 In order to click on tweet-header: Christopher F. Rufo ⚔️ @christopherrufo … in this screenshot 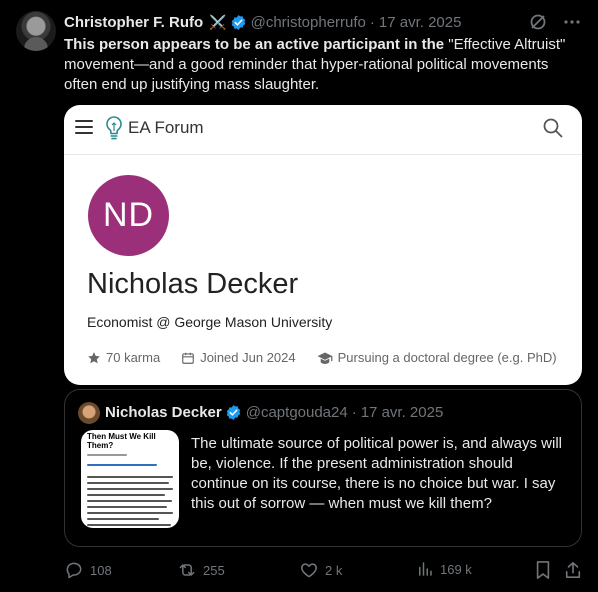, I will do `click(323, 22)`.